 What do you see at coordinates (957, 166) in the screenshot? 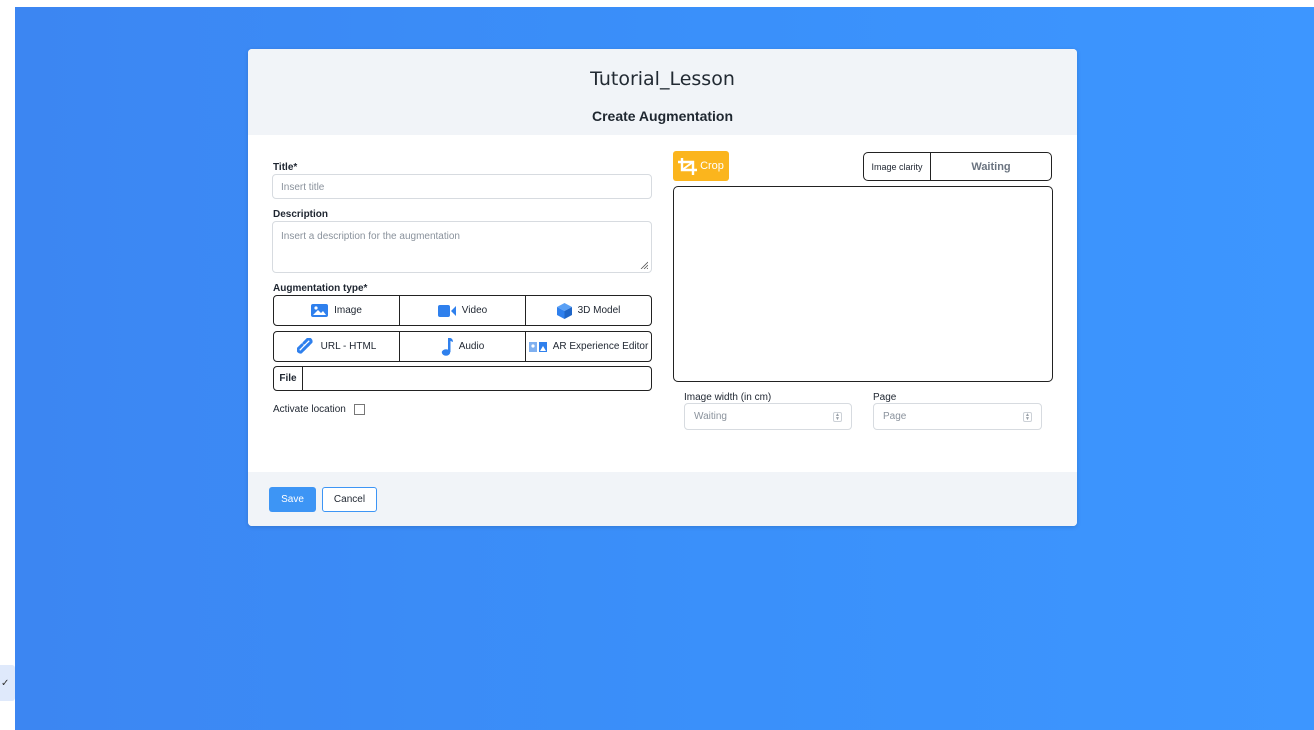
I see `image-clarity-indicator: Image clarity Waiting` at bounding box center [957, 166].